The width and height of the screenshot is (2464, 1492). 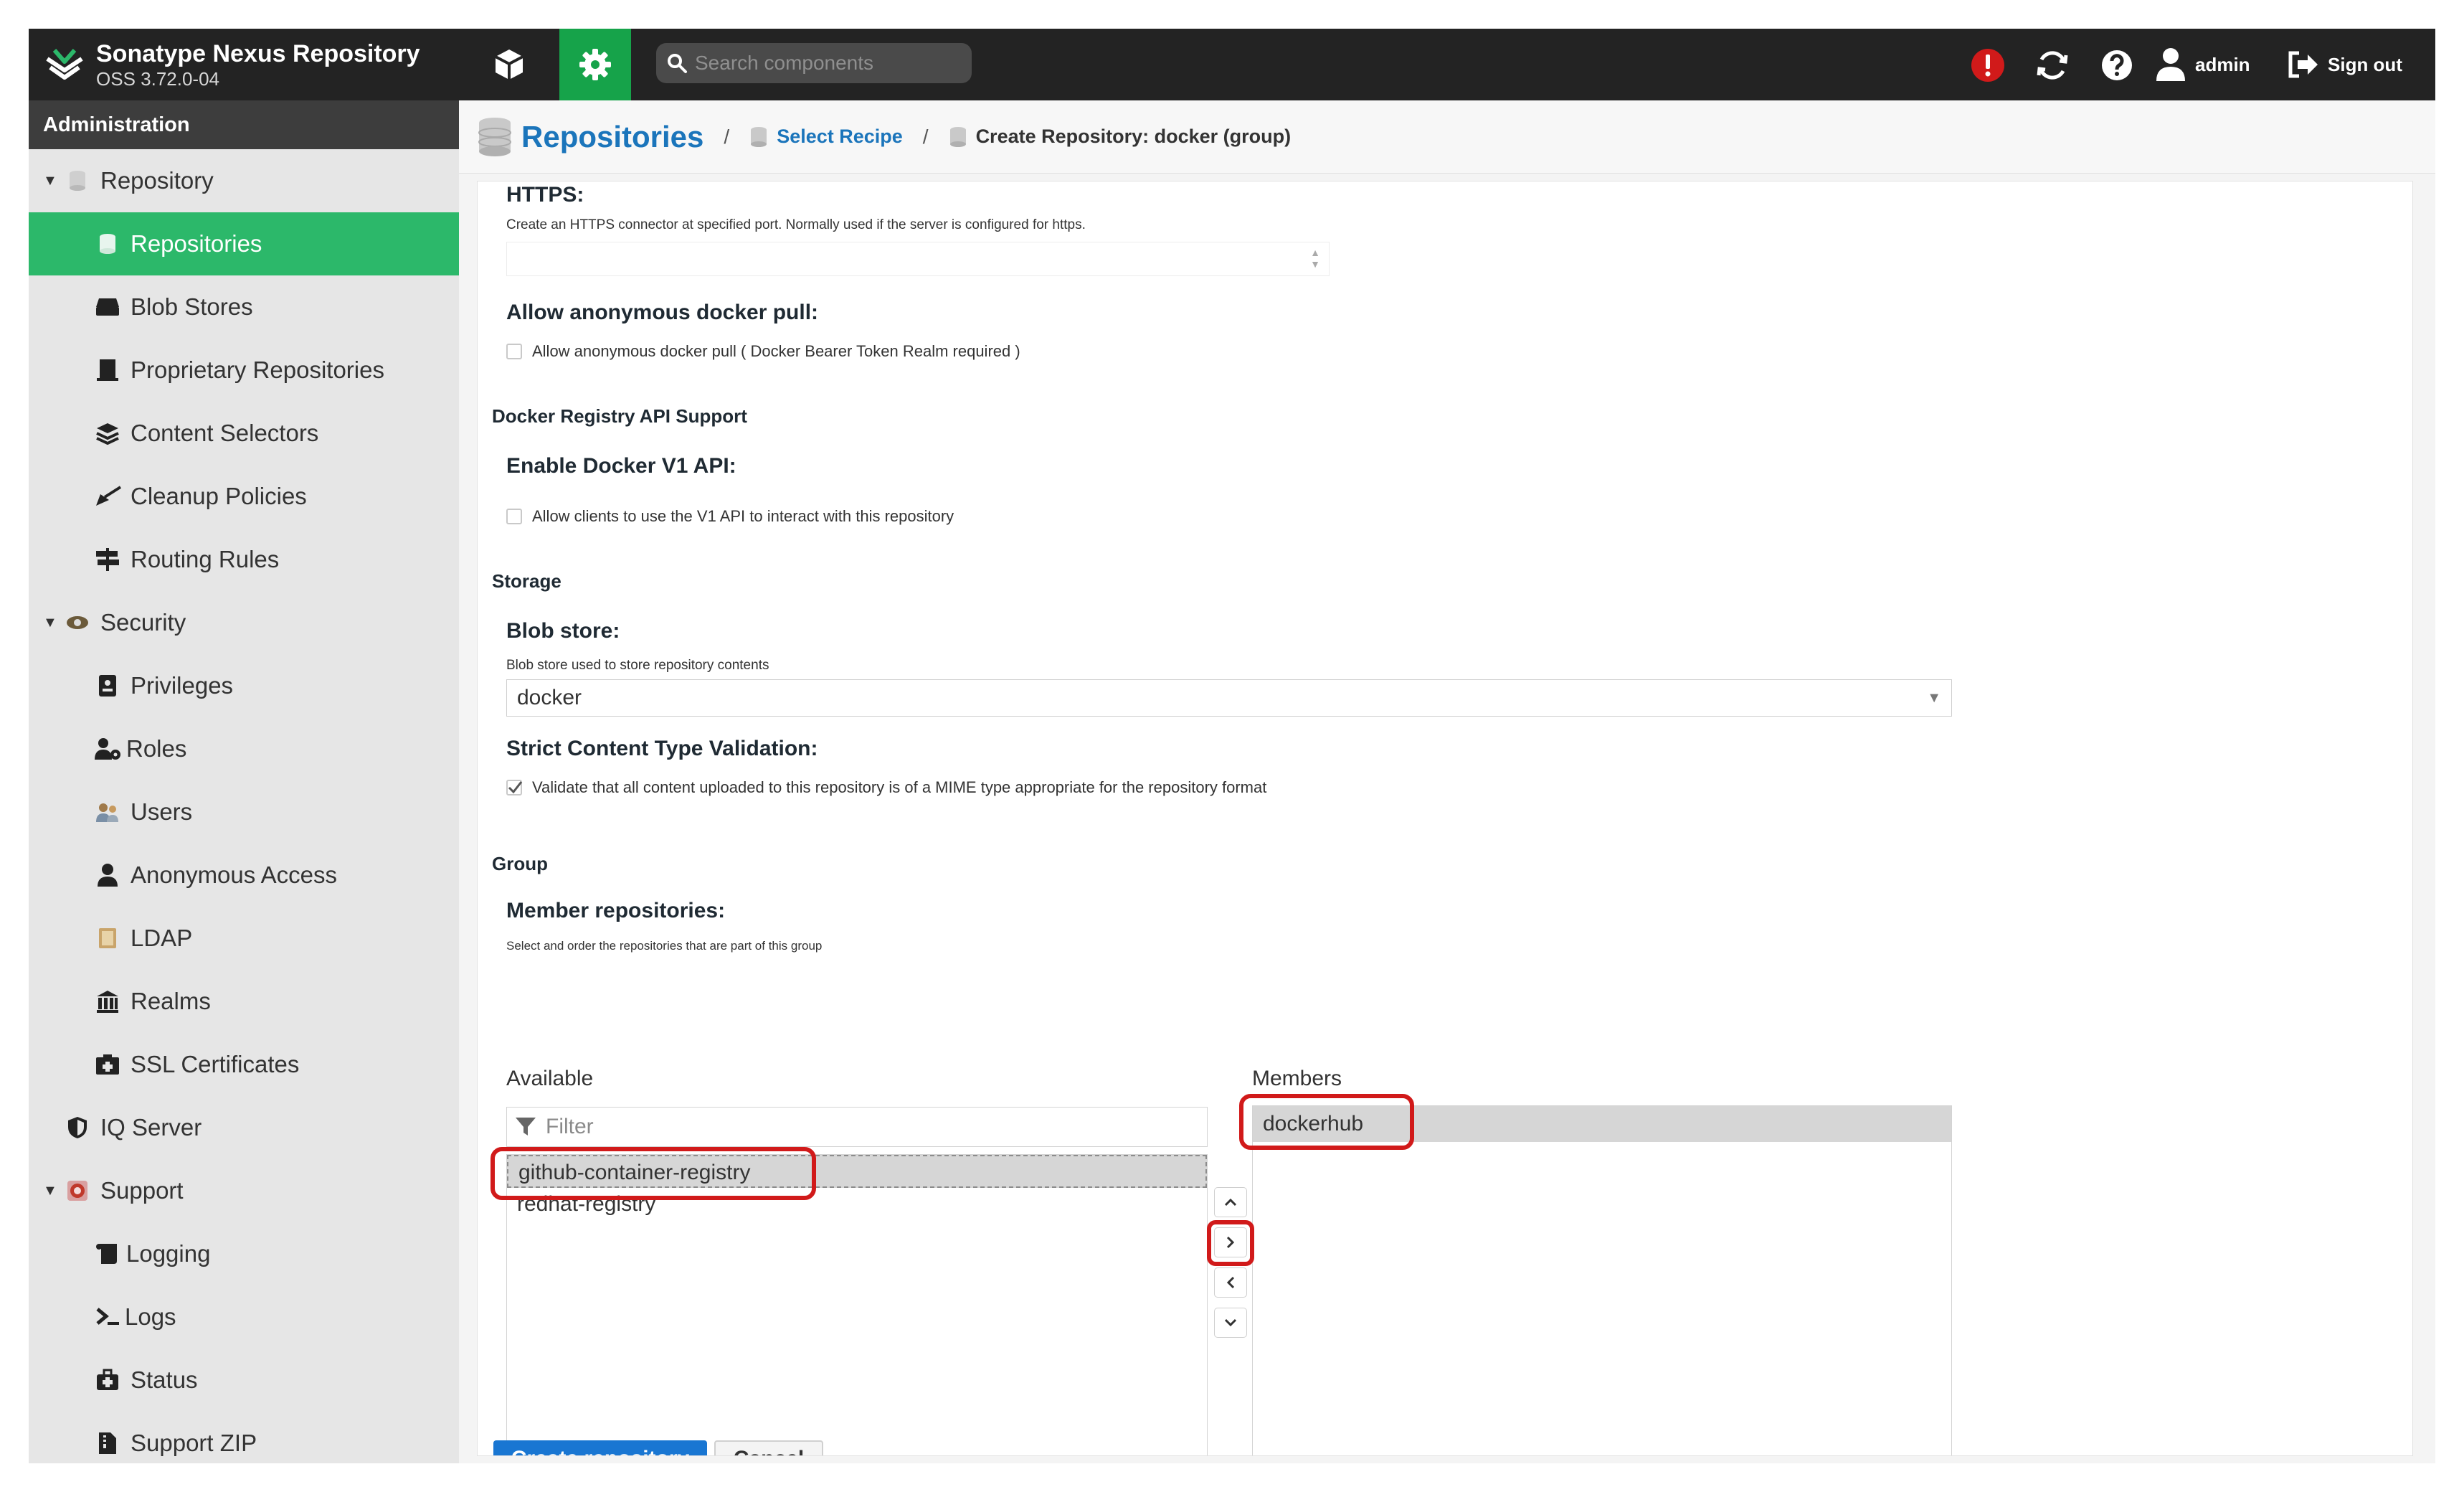 What do you see at coordinates (107, 307) in the screenshot?
I see `hard-drive-icon` at bounding box center [107, 307].